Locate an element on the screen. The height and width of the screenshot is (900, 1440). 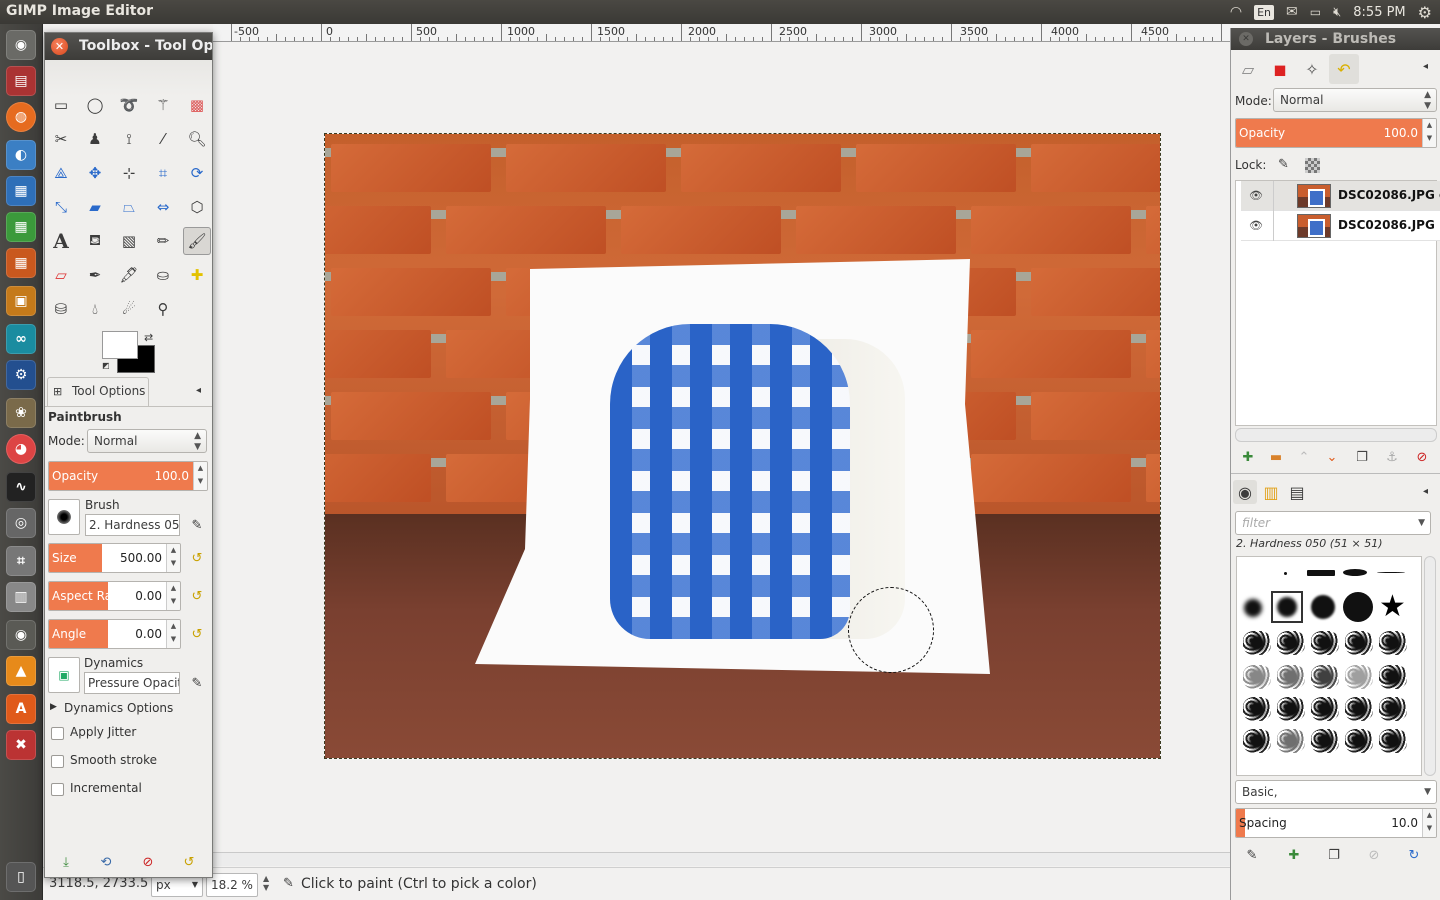
swap-colors-icon: ⇄ is located at coordinates (148, 337).